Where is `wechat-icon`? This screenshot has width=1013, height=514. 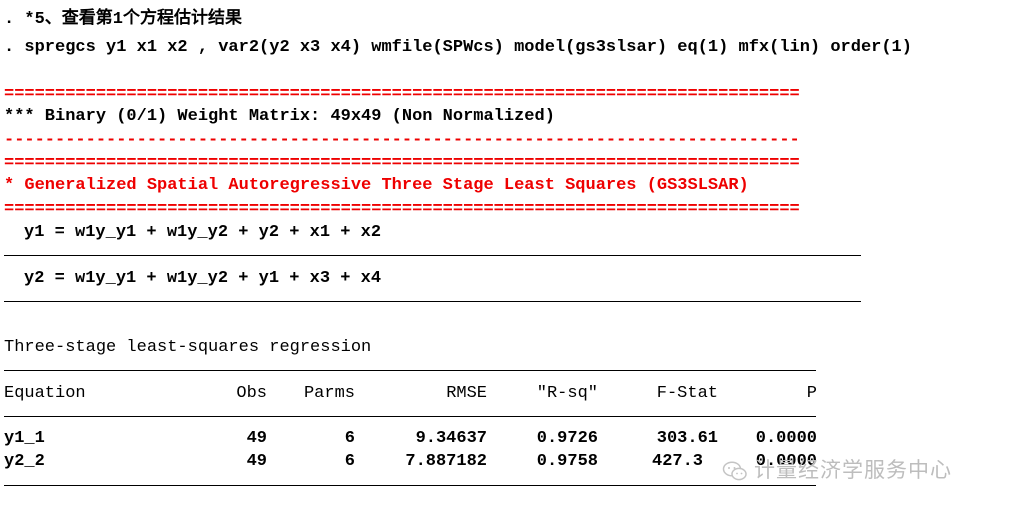
wechat-icon is located at coordinates (734, 471).